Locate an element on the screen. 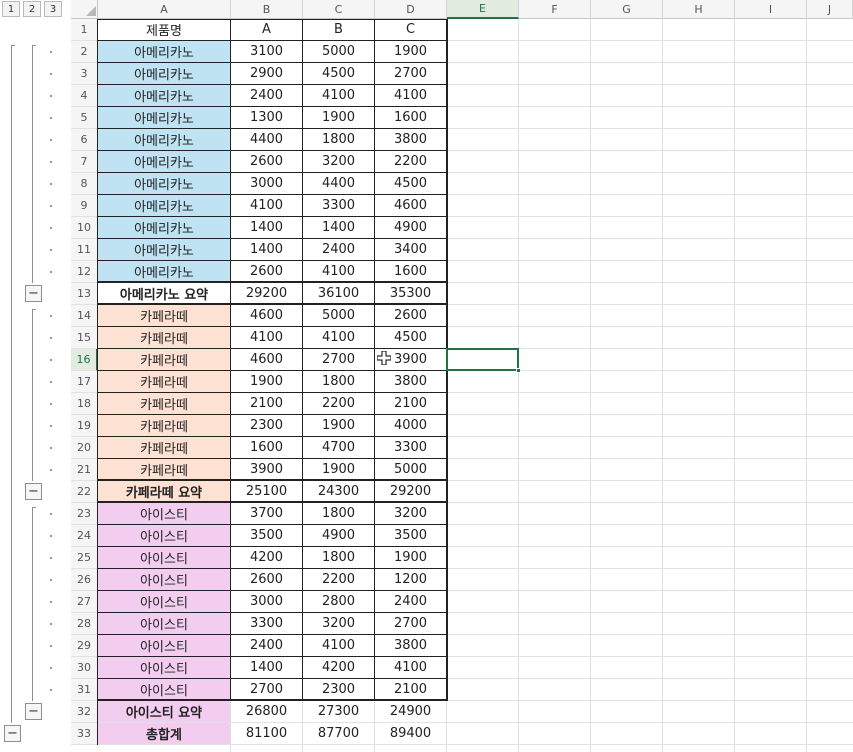 This screenshot has width=853, height=752. value-cell: 27300 is located at coordinates (338, 711).